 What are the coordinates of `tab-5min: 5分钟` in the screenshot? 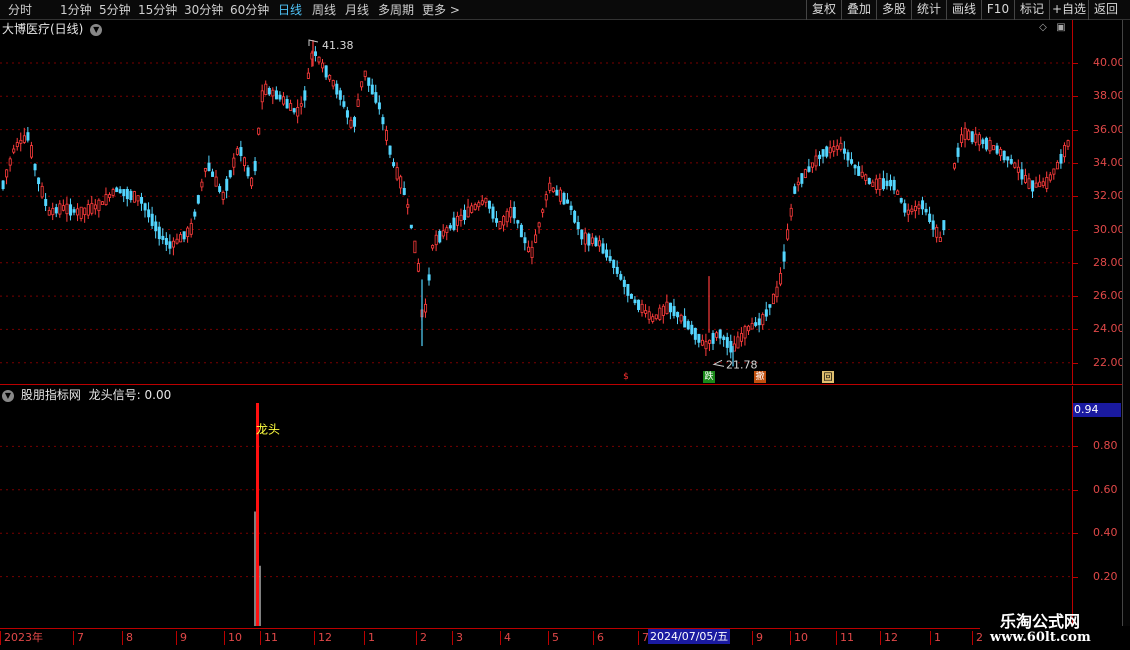 It's located at (115, 10).